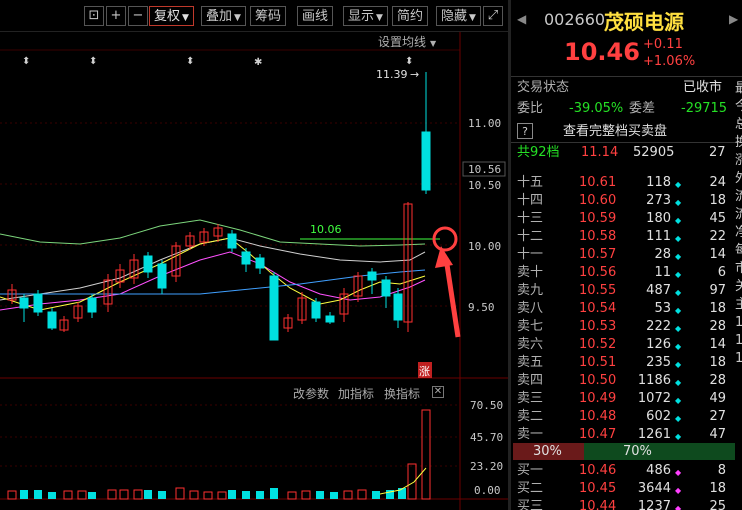 This screenshot has height=510, width=742. What do you see at coordinates (738, 232) in the screenshot?
I see `side-panel-char: 净` at bounding box center [738, 232].